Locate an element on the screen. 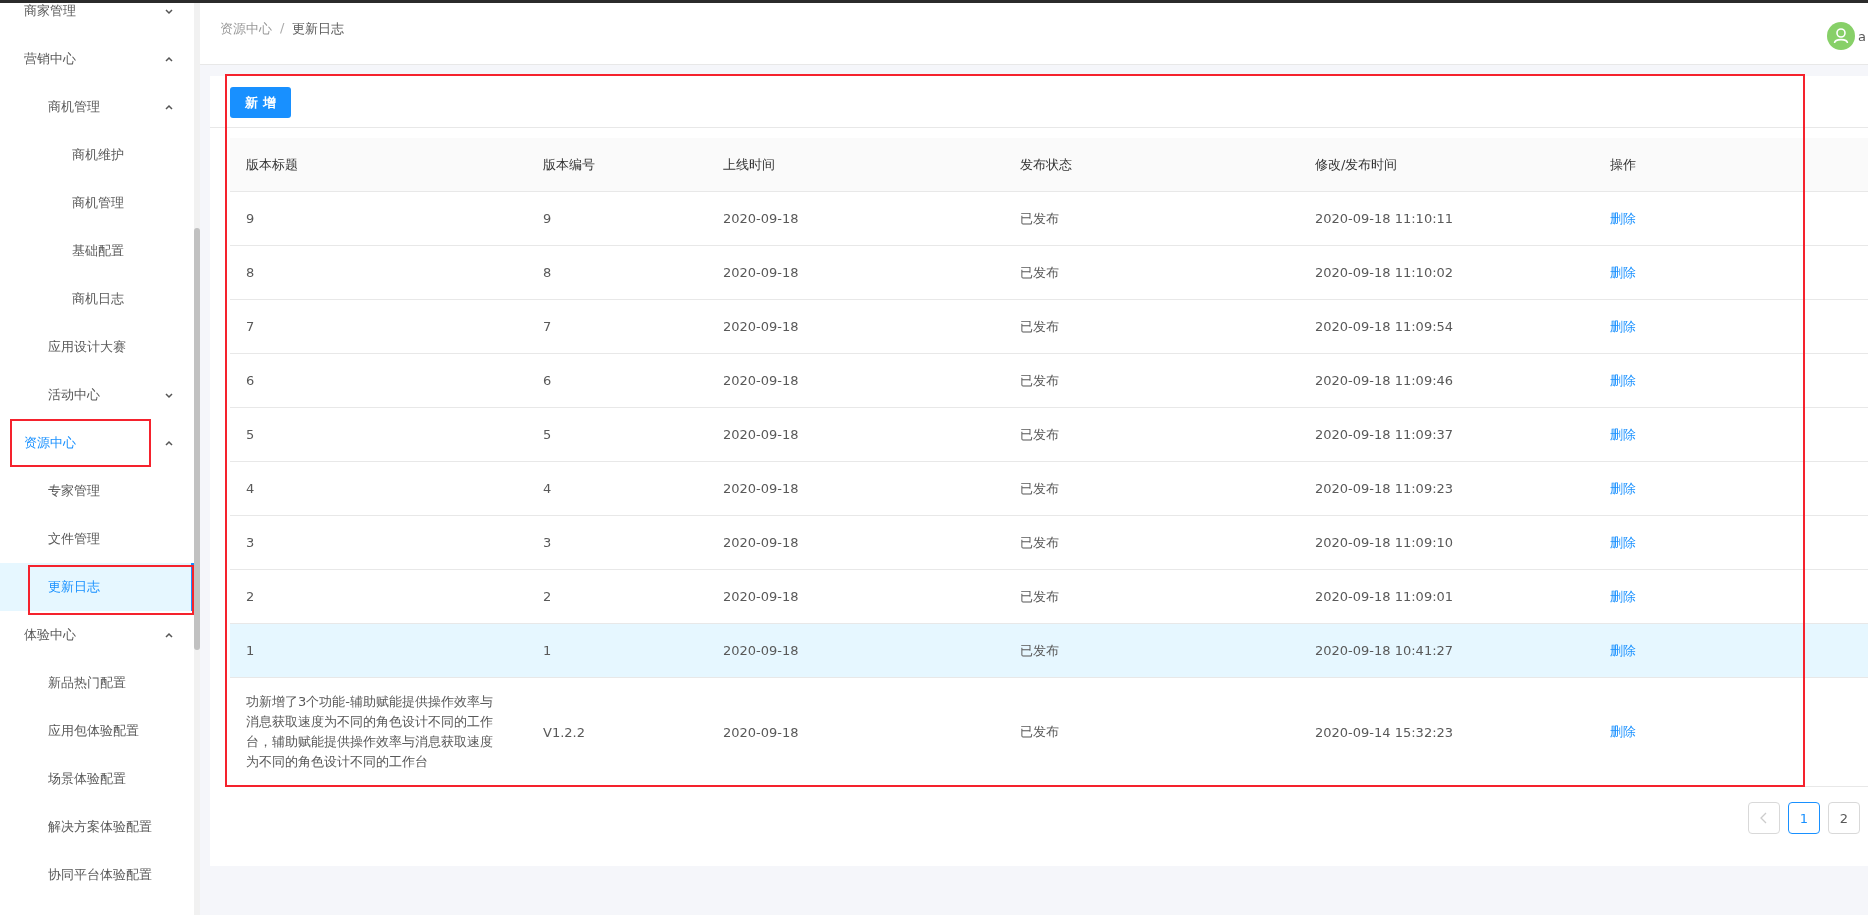 The height and width of the screenshot is (915, 1868). table-cell: 2020-09-14 15:32:23 is located at coordinates (1384, 732).